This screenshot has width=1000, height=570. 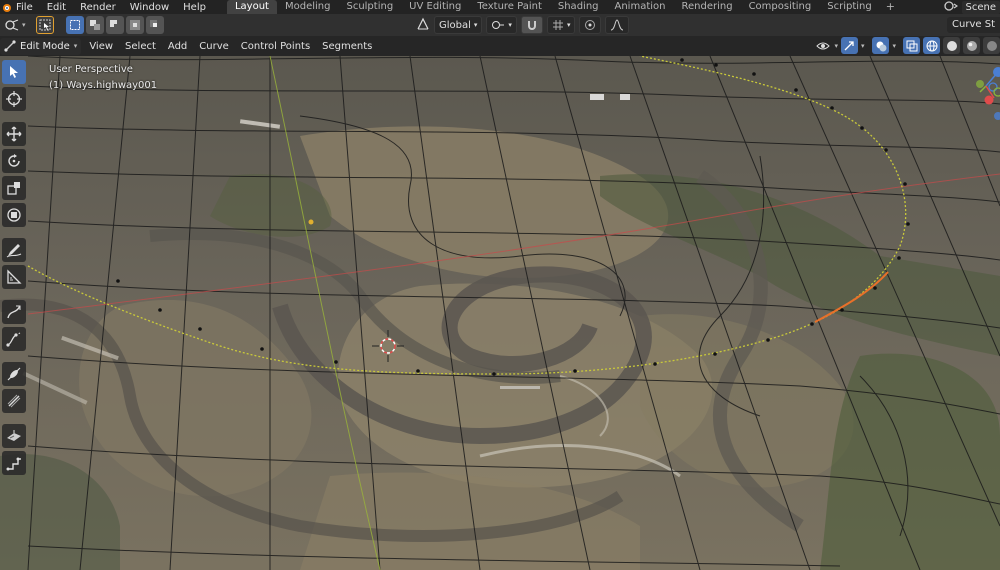 I want to click on select-box-tool, so click(x=14, y=72).